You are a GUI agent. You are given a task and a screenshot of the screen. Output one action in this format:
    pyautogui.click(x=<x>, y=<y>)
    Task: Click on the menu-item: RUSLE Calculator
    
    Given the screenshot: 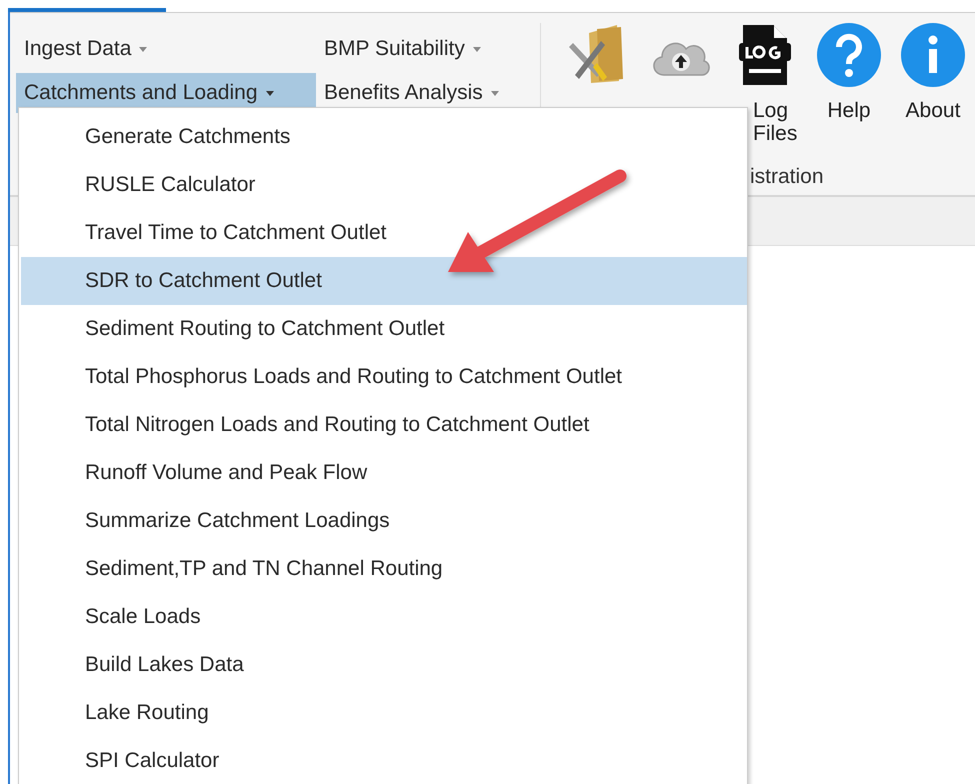 What is the action you would take?
    pyautogui.click(x=384, y=185)
    